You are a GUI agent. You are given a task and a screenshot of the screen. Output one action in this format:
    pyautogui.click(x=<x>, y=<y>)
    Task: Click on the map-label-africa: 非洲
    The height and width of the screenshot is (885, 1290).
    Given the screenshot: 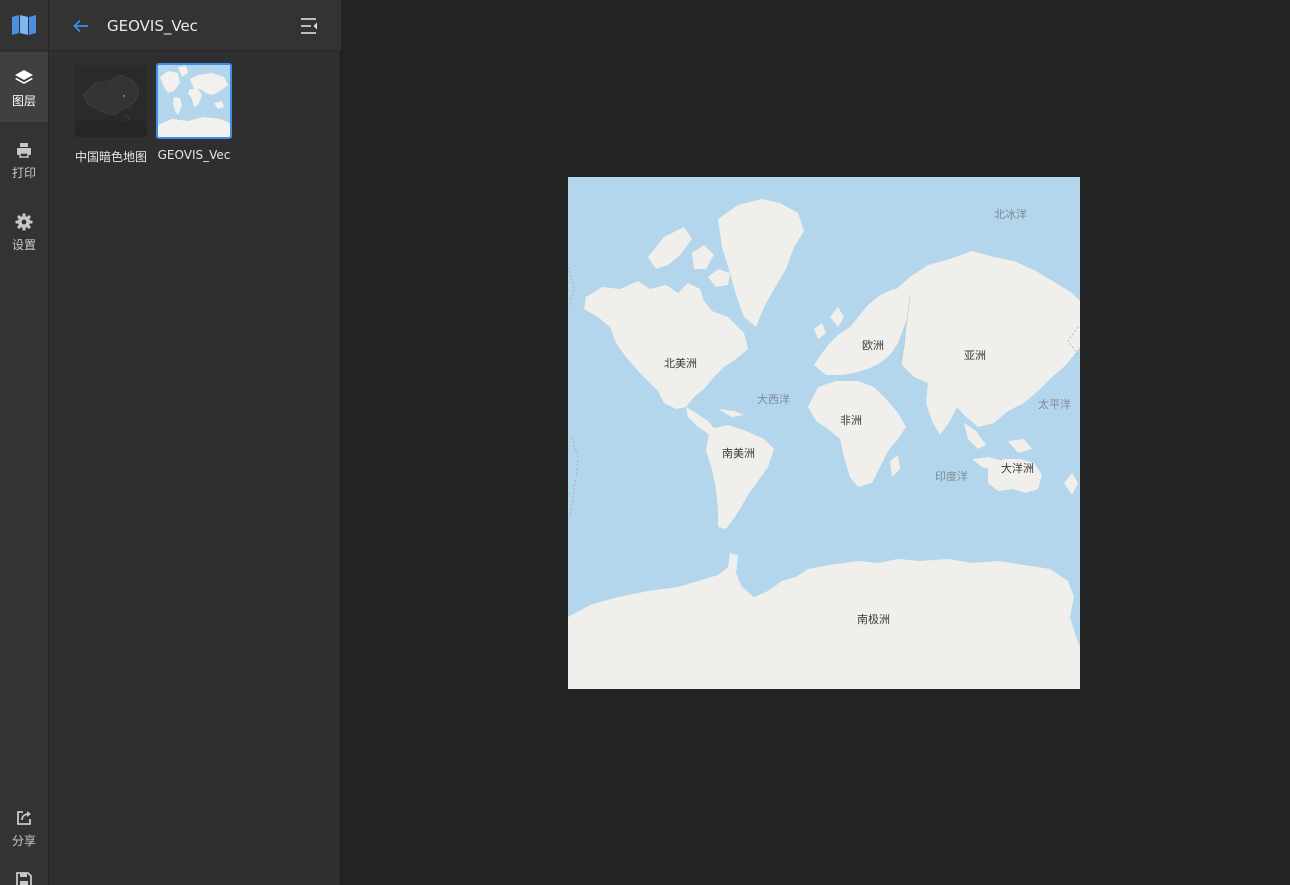 What is the action you would take?
    pyautogui.click(x=851, y=420)
    